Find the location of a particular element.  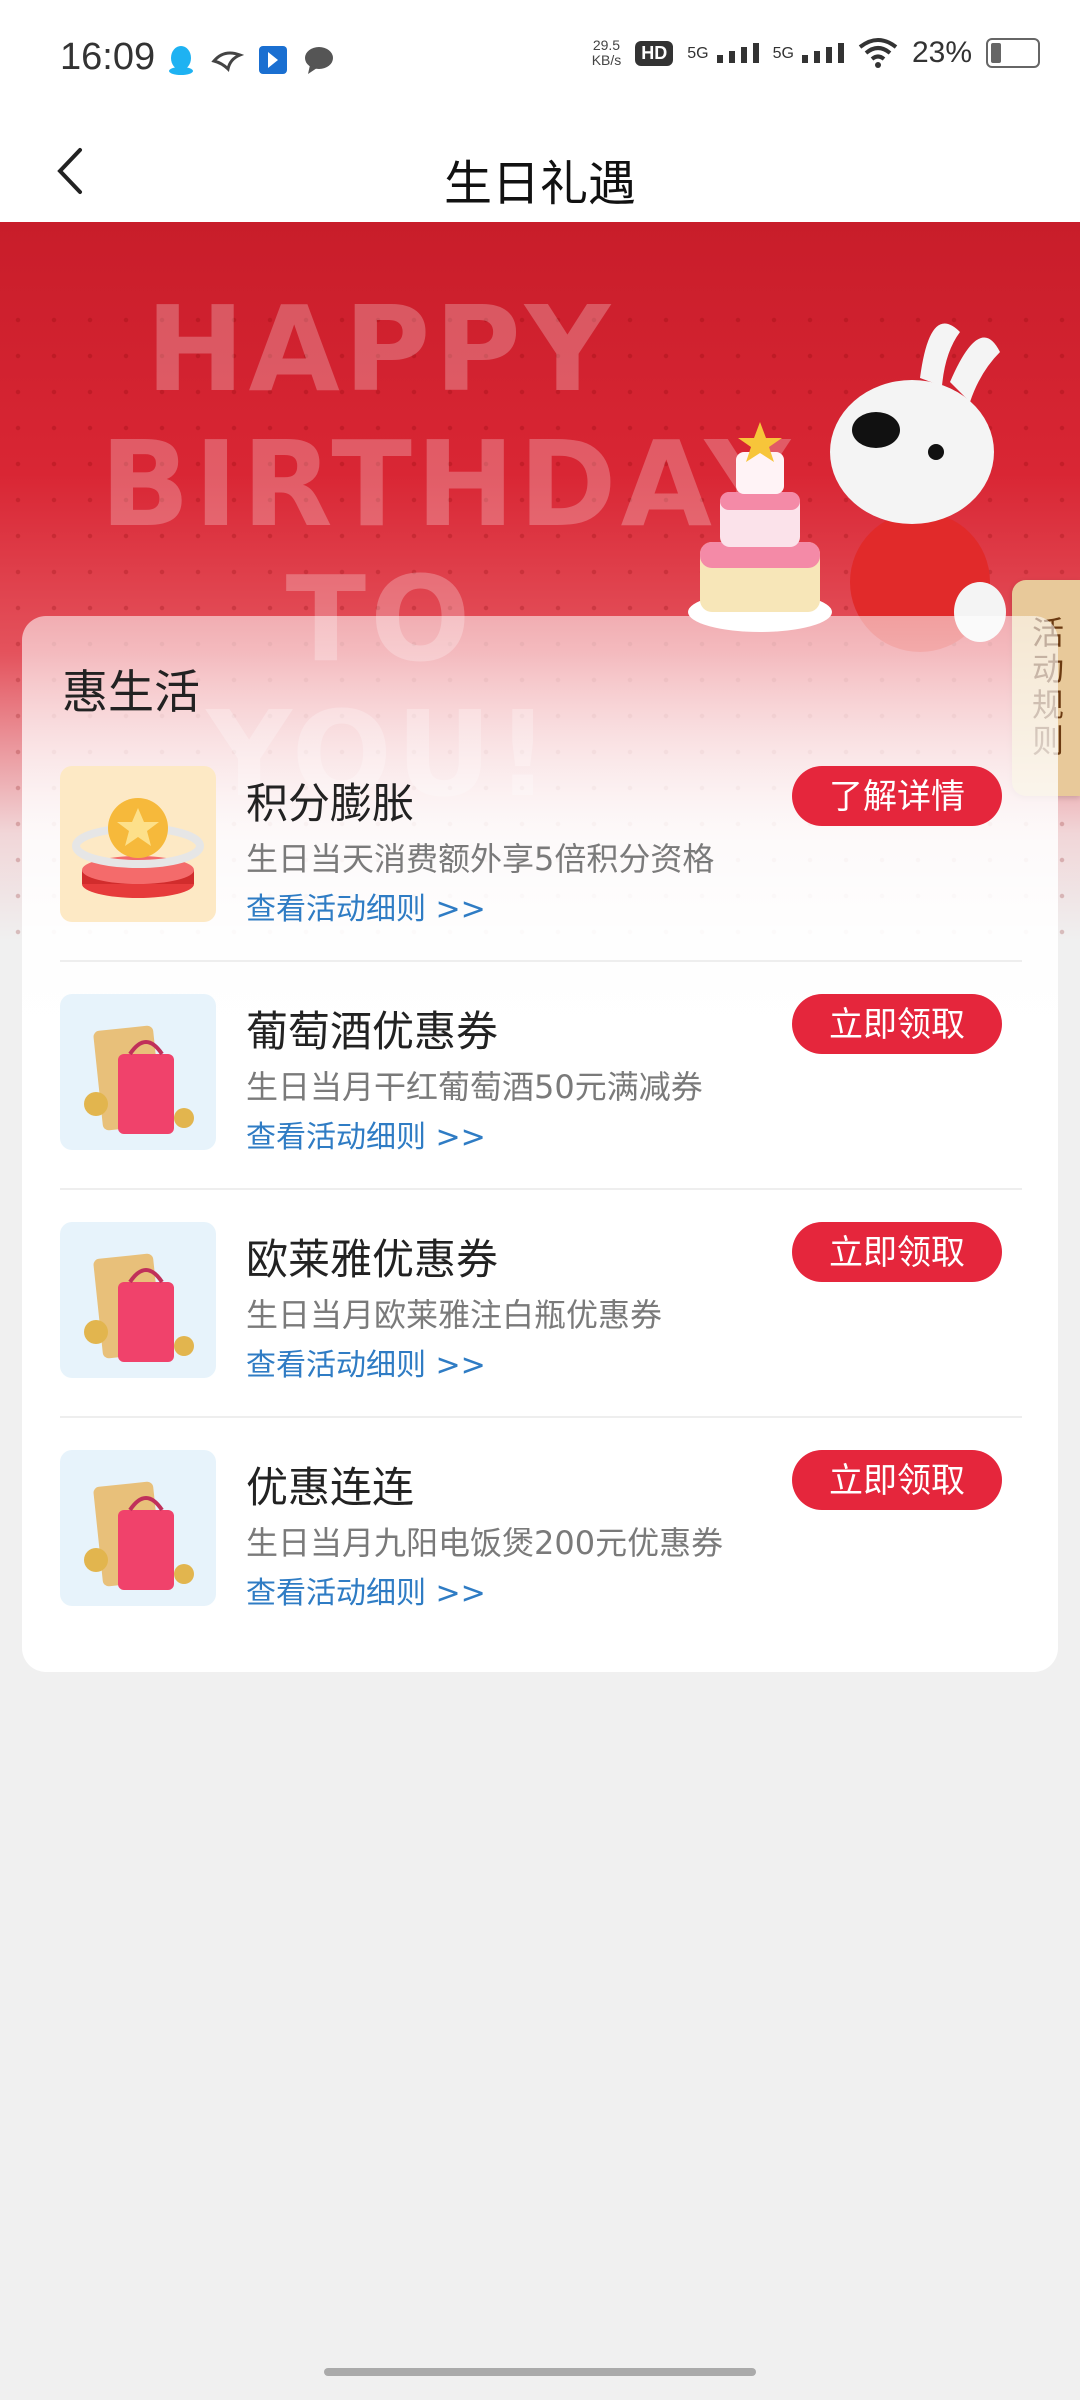

item-title: 优惠连连 is located at coordinates (330, 1487).